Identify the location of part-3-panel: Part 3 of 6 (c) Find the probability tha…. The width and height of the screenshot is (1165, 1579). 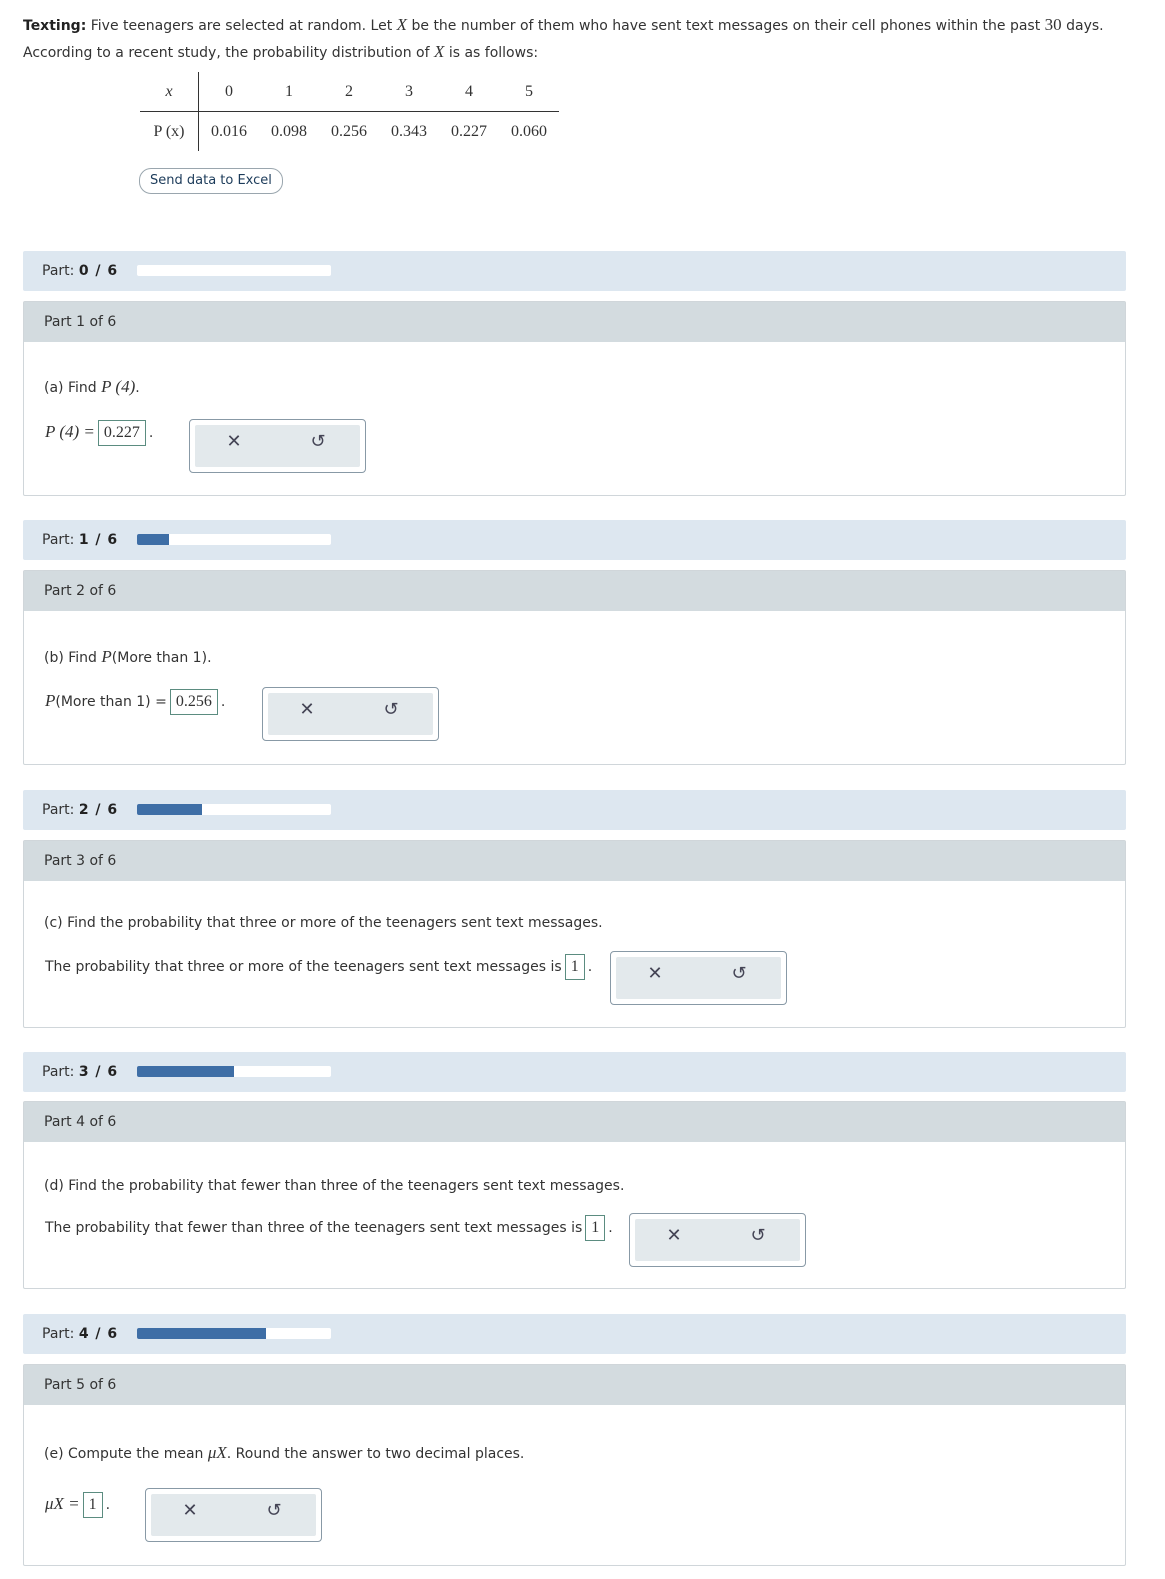
(574, 934).